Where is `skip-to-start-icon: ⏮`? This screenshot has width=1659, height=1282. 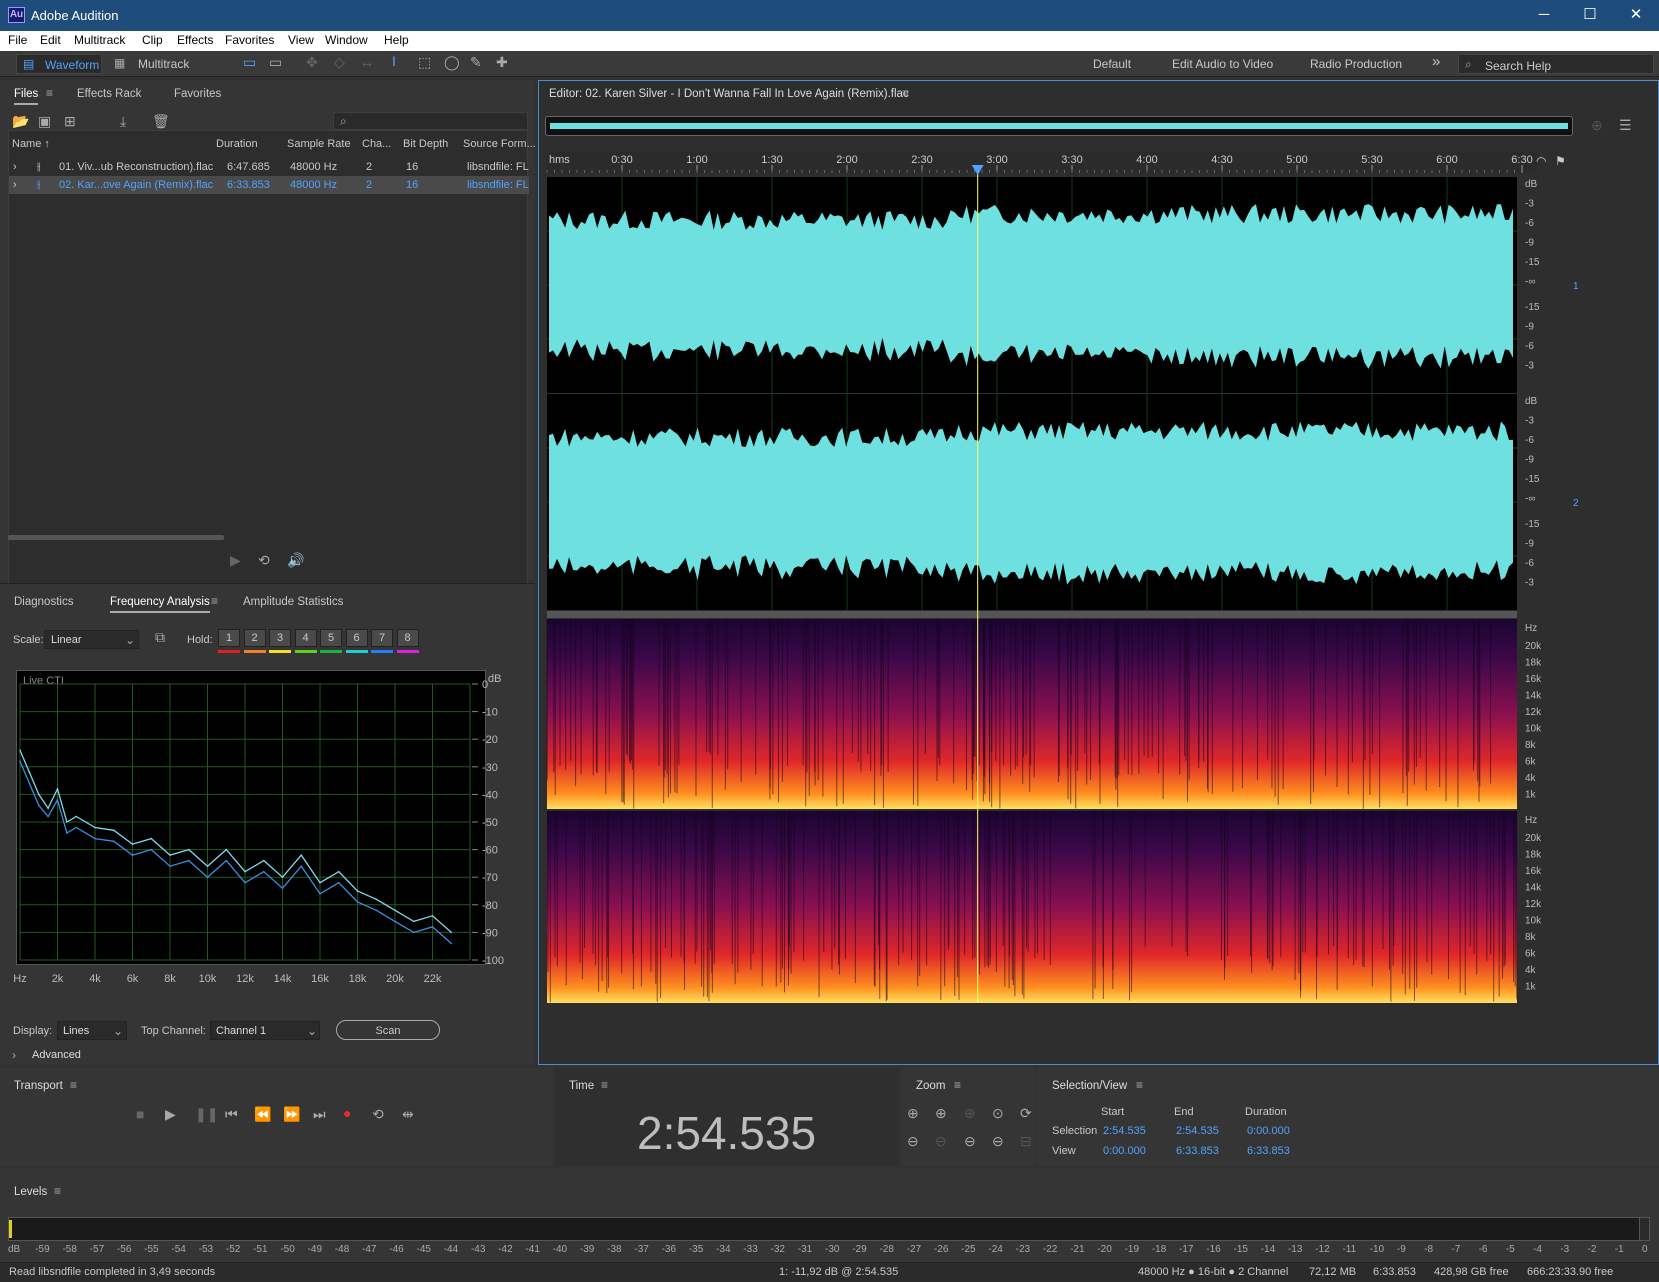 skip-to-start-icon: ⏮ is located at coordinates (231, 1114).